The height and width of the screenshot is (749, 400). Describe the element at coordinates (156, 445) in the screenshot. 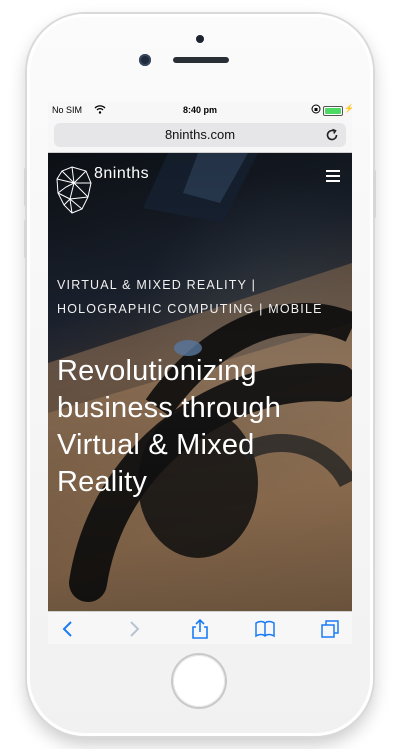

I see `headline-line: Virtual & Mixed` at that location.